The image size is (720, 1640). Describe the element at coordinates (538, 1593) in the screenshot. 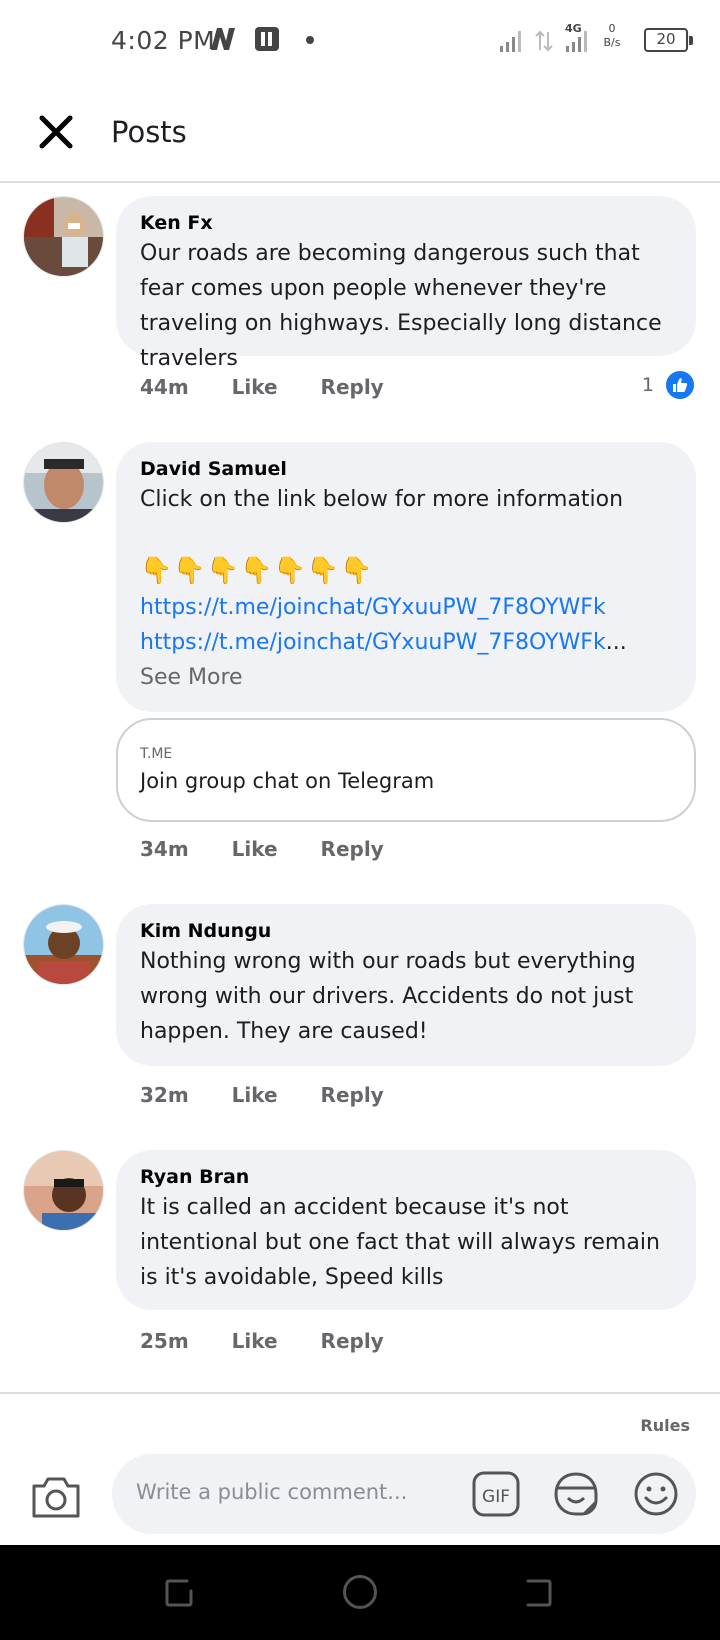

I see `back-icon` at that location.